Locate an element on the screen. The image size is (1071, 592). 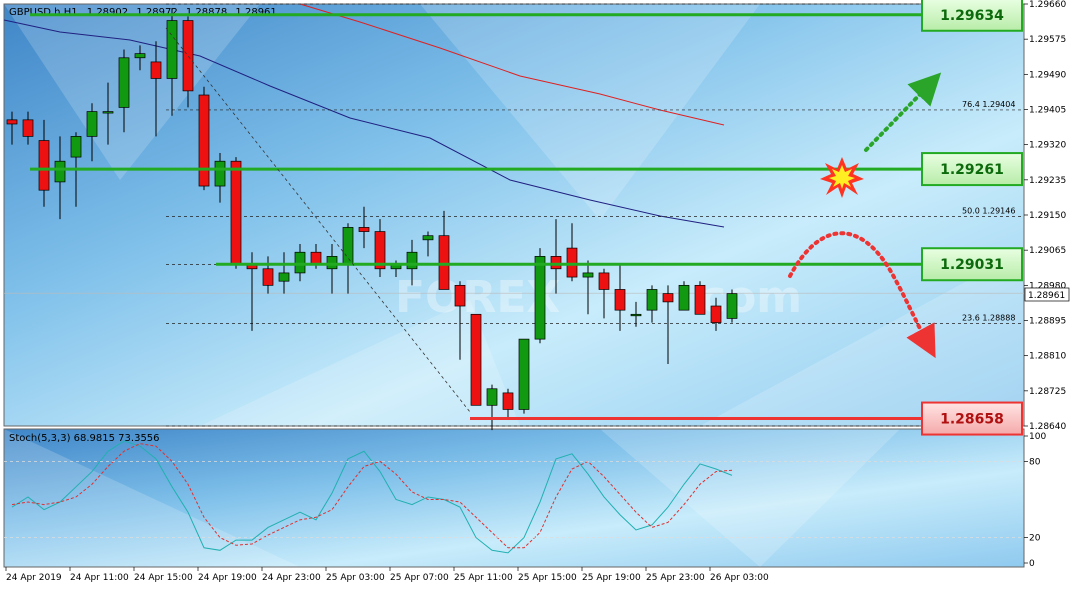
fib-level-label: 76.4 1.29404 is located at coordinates (988, 104).